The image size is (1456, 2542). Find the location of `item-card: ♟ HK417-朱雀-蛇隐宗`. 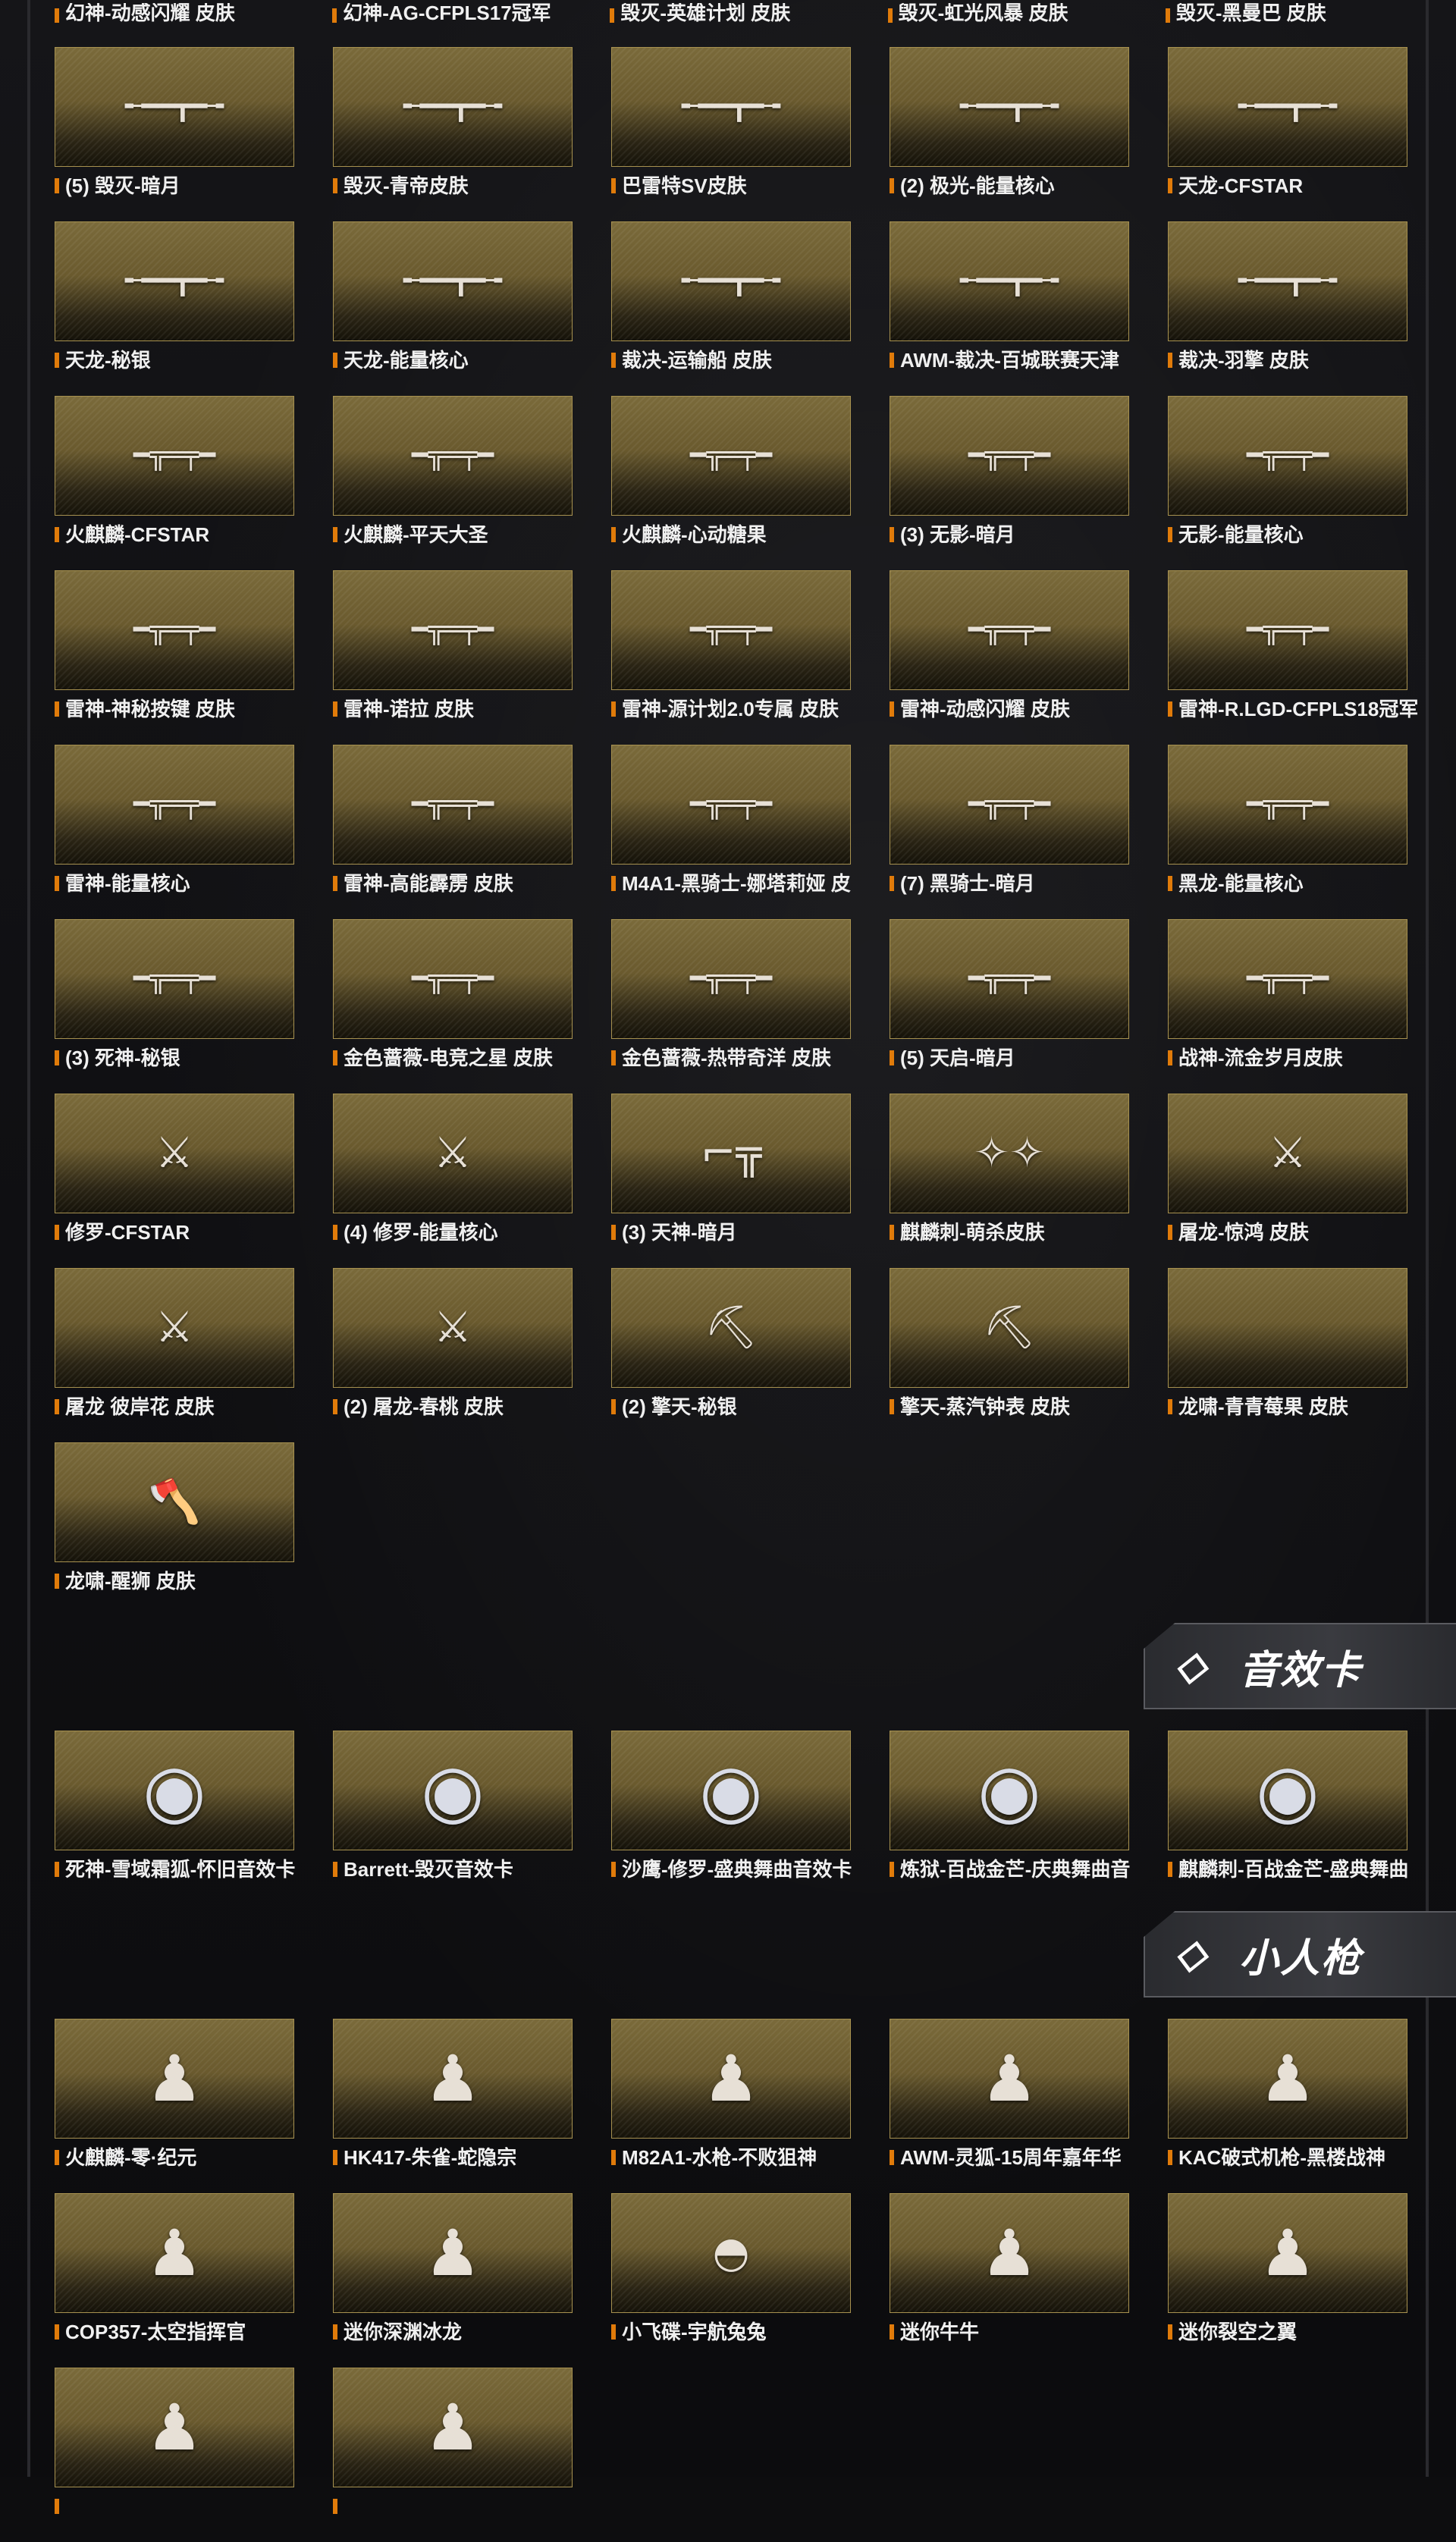

item-card: ♟ HK417-朱雀-蛇隐宗 is located at coordinates (453, 2106).